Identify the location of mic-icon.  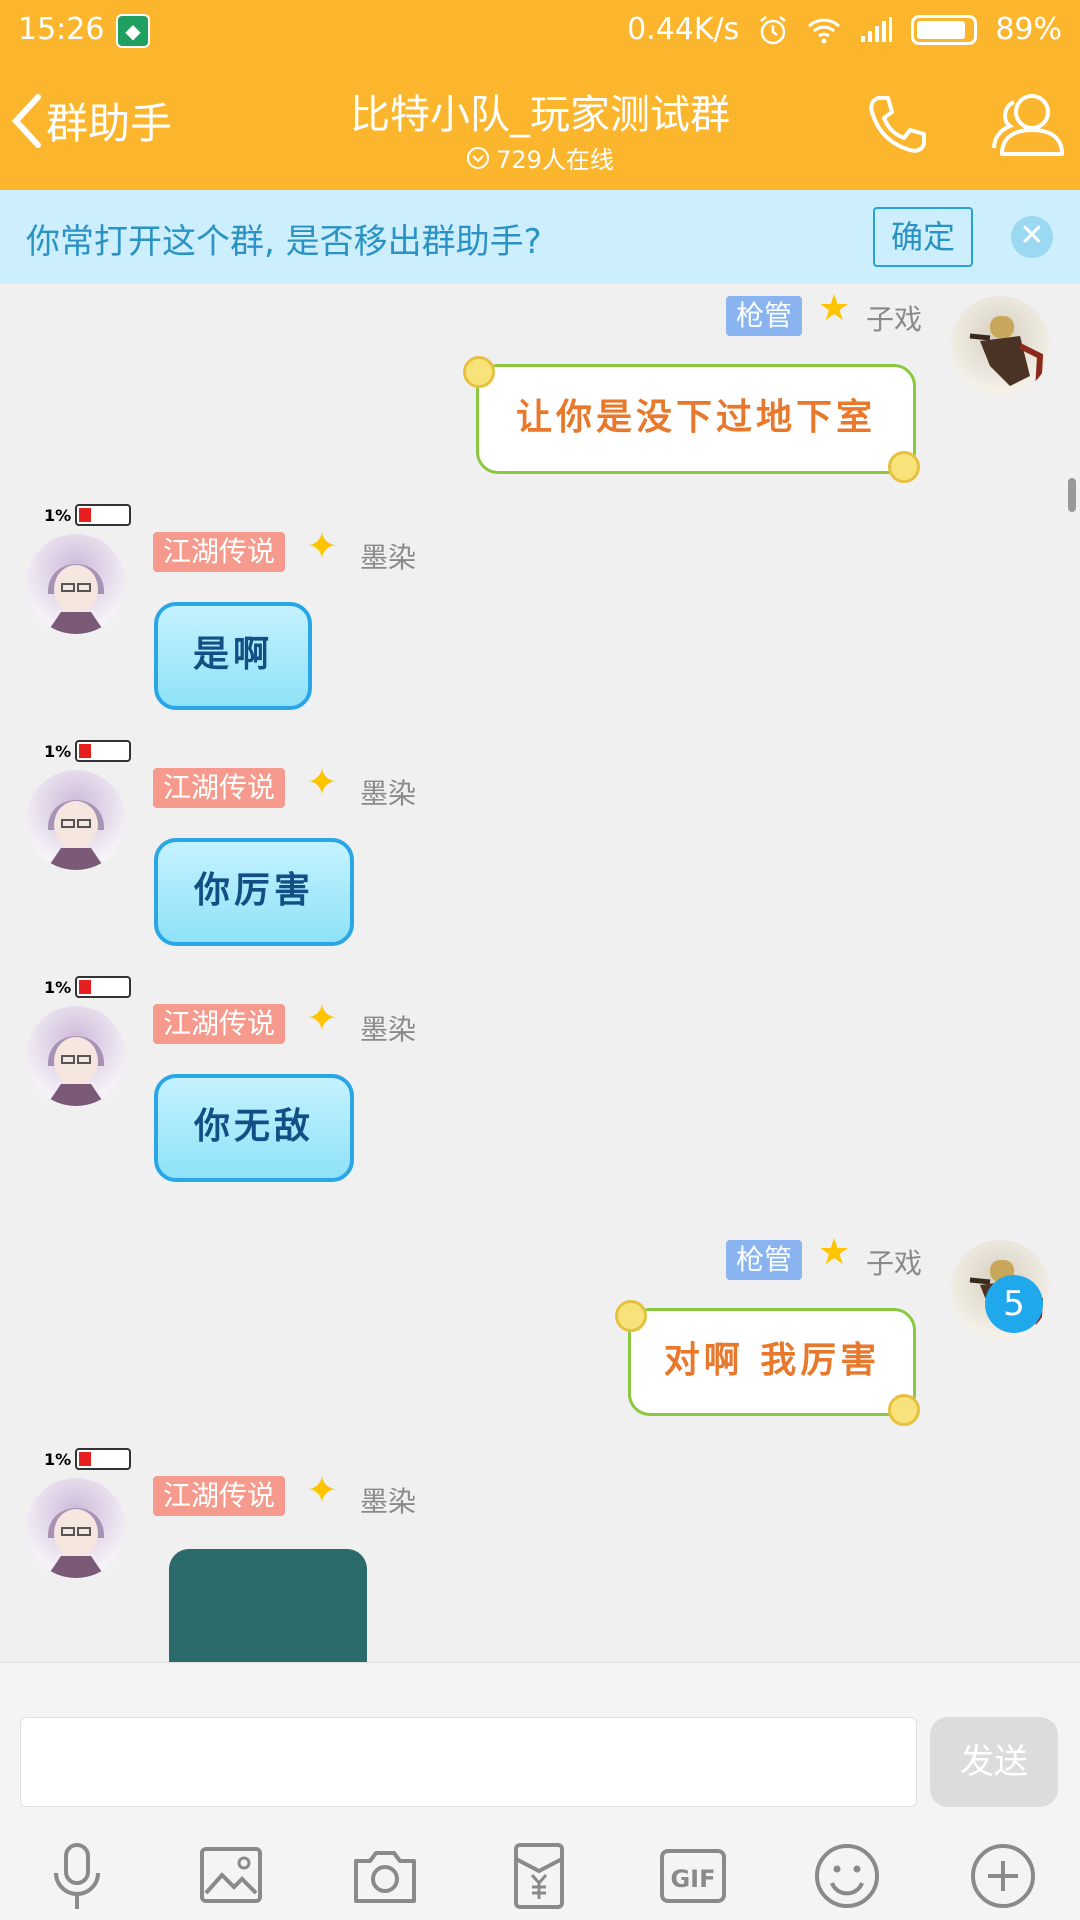
(77, 1876).